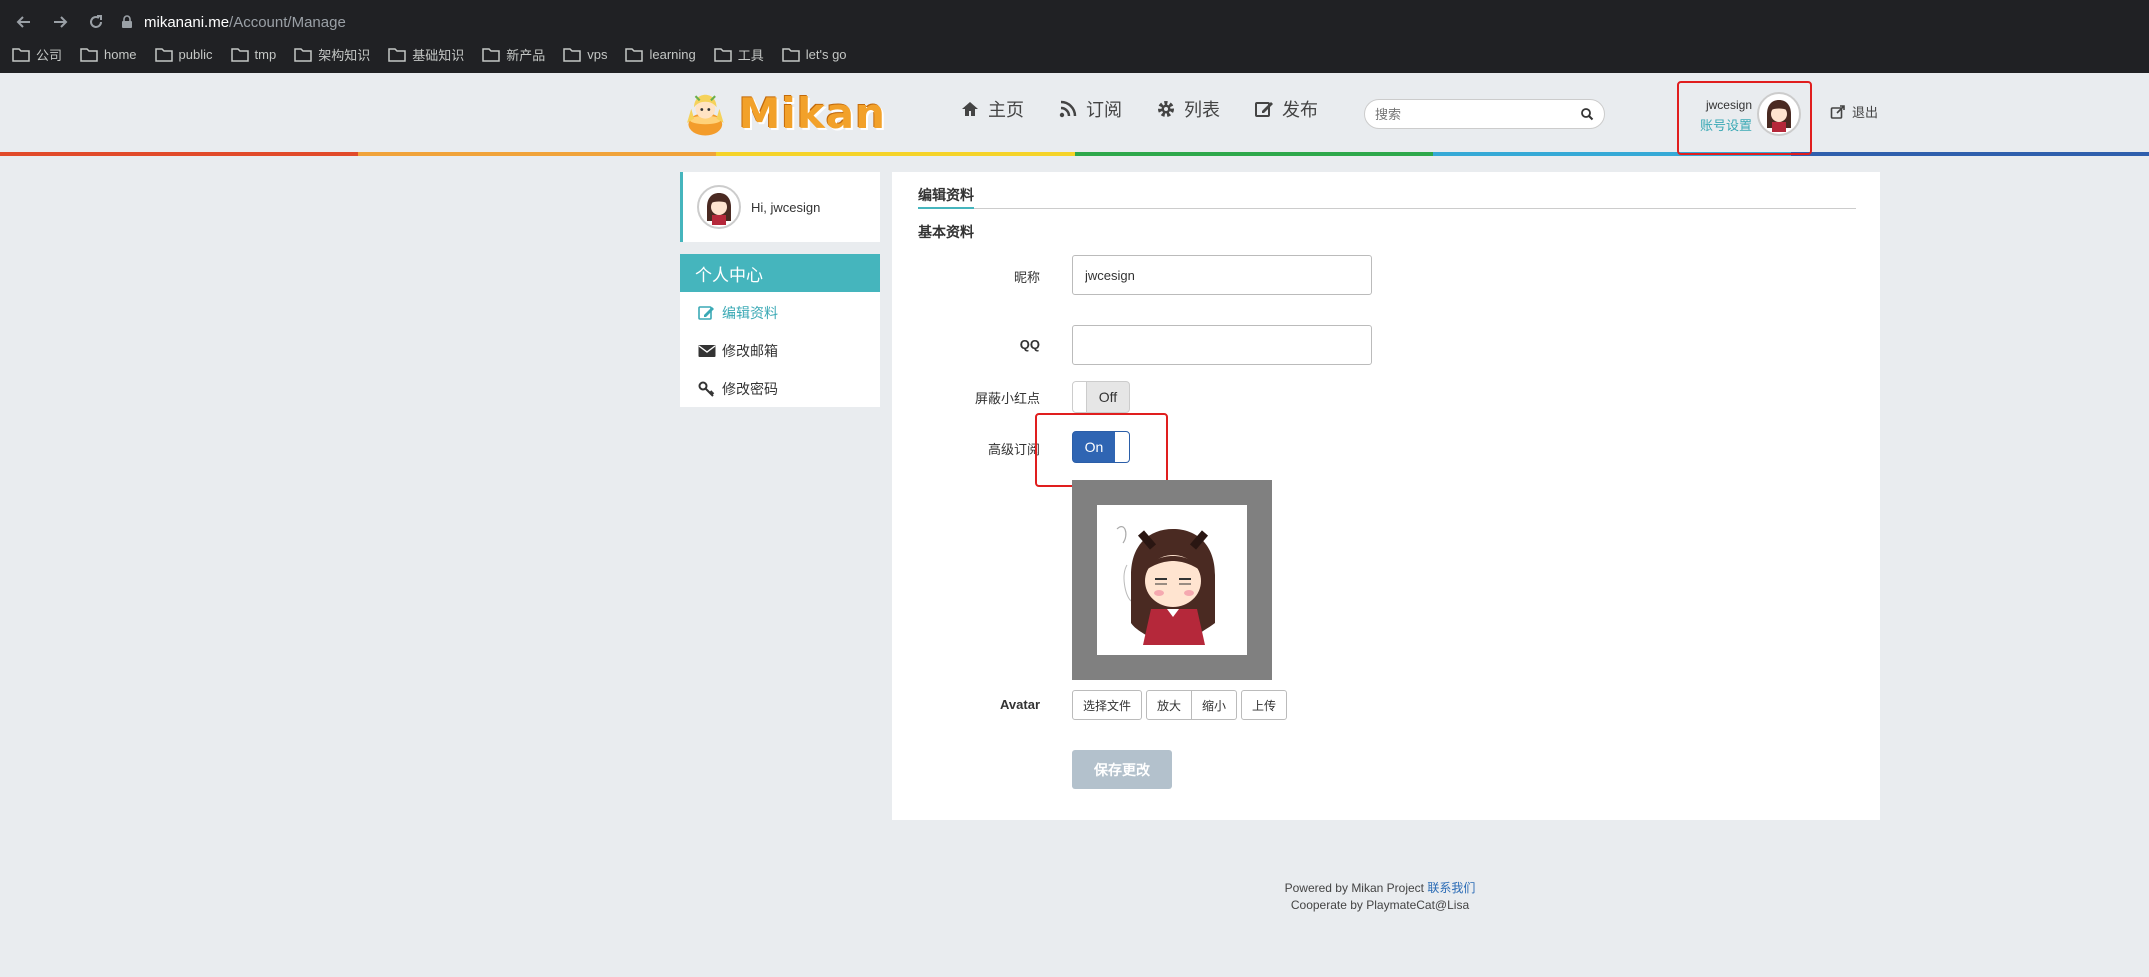 This screenshot has height=977, width=2149. I want to click on avatar-crop-frame, so click(1172, 580).